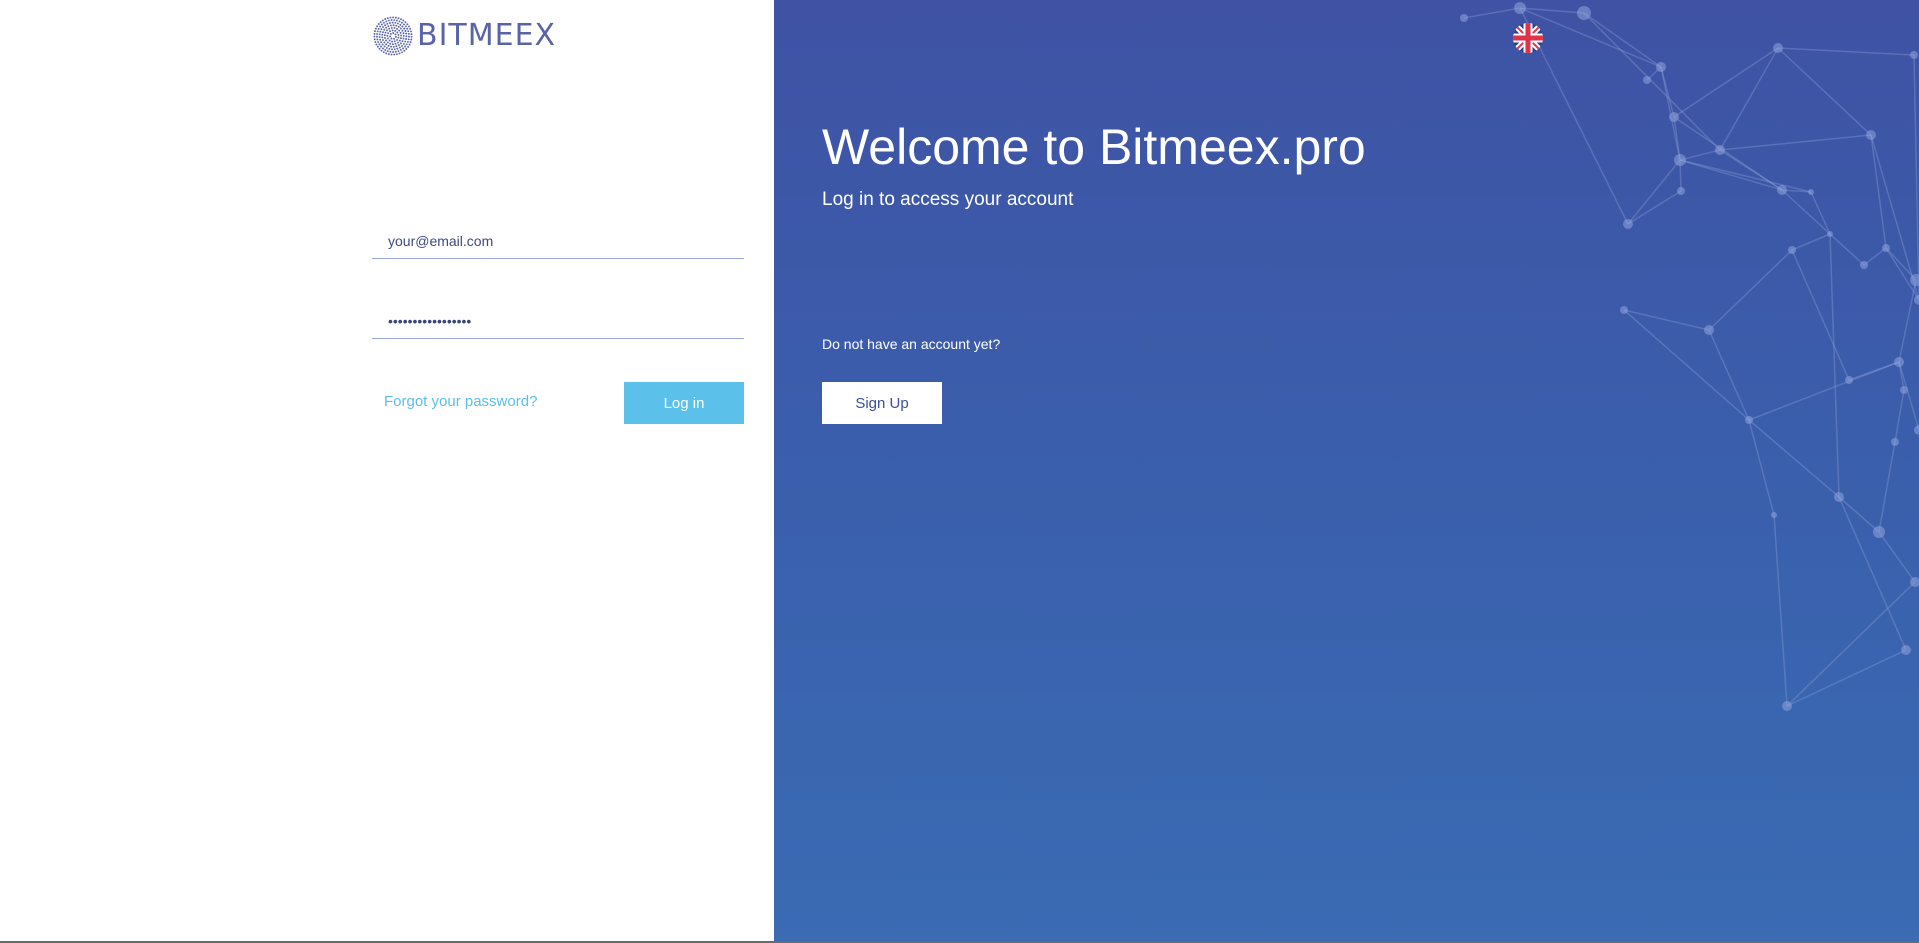  I want to click on password-field, so click(558, 321).